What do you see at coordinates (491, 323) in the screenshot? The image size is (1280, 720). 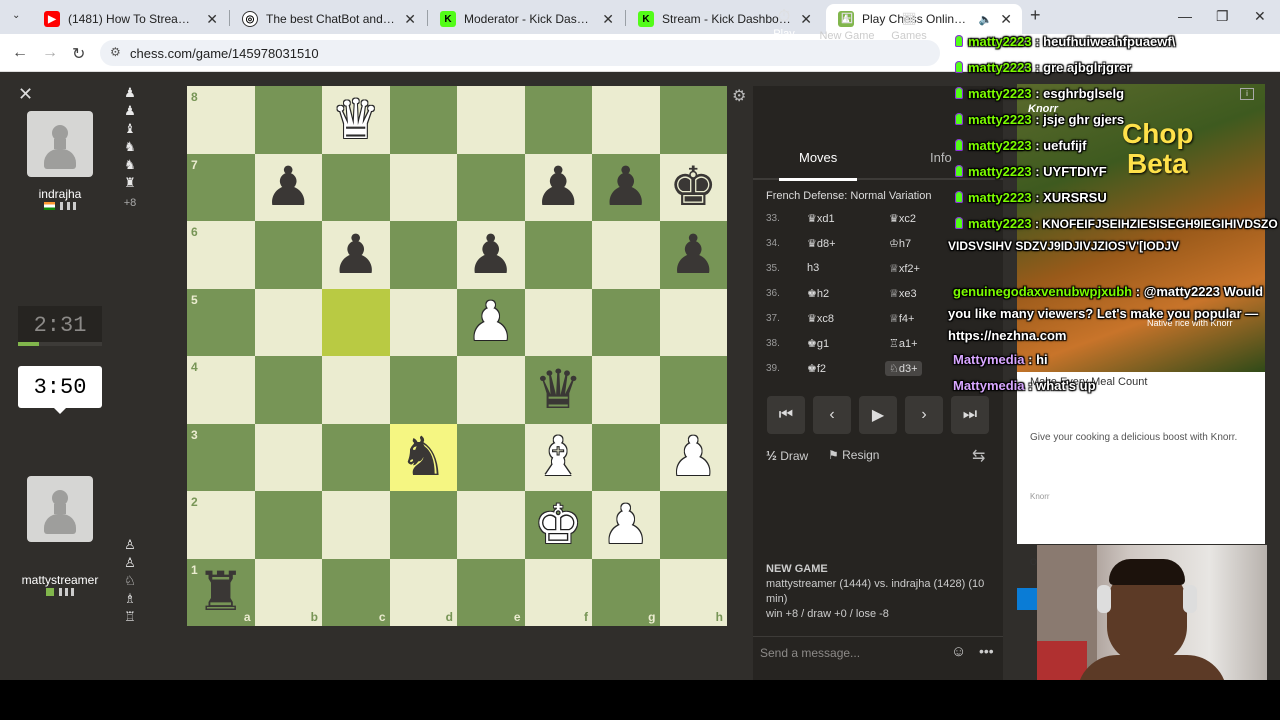 I see `piece-e5: ♟` at bounding box center [491, 323].